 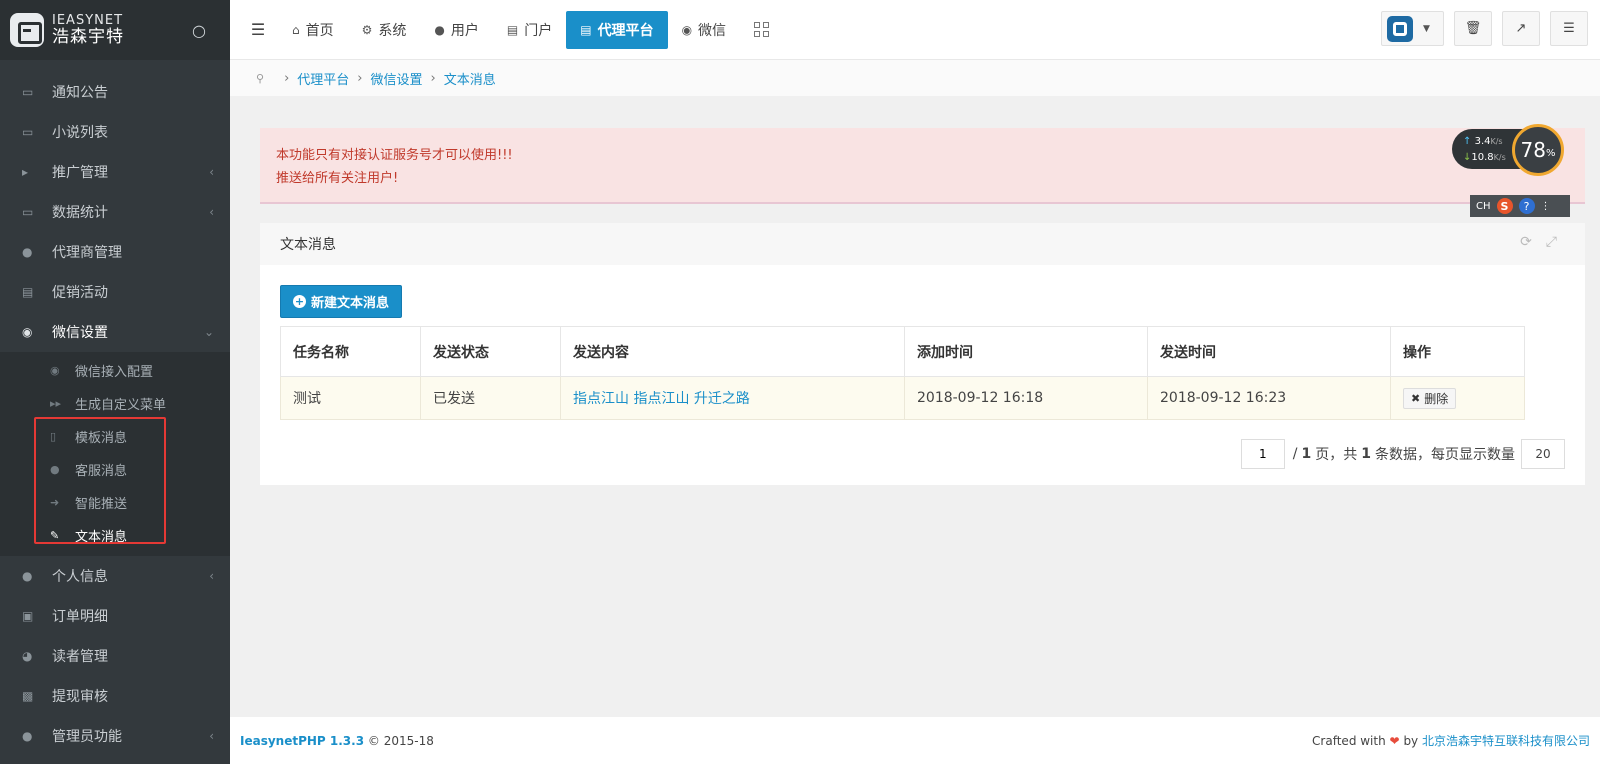 What do you see at coordinates (400, 740) in the screenshot?
I see `footer-copyright: © 2015-18` at bounding box center [400, 740].